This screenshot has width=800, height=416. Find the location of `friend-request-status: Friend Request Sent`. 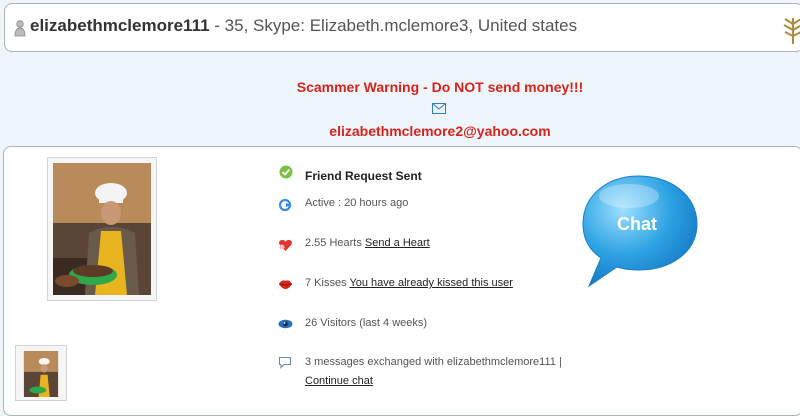

friend-request-status: Friend Request Sent is located at coordinates (363, 176).